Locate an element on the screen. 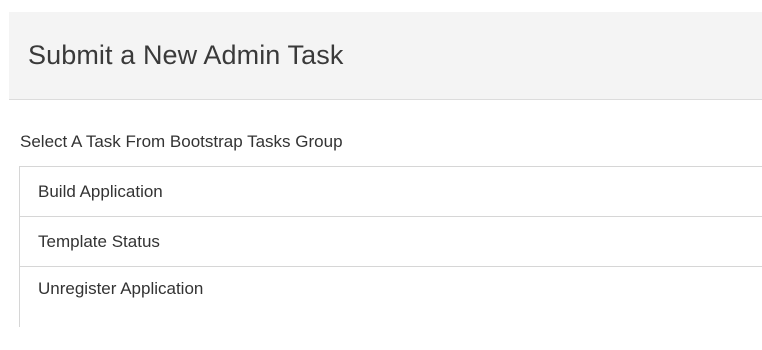 This screenshot has height=350, width=762. task-item-label: Template Status is located at coordinates (99, 241).